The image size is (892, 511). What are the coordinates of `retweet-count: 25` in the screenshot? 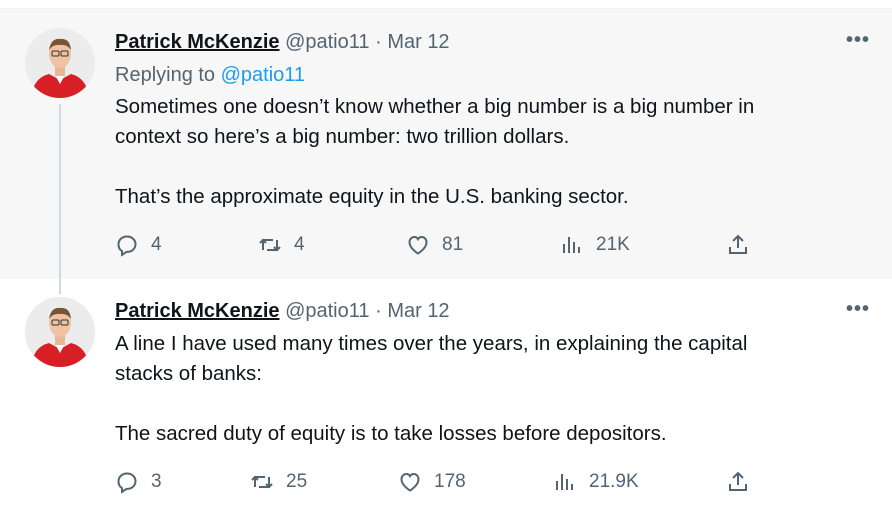 It's located at (297, 481).